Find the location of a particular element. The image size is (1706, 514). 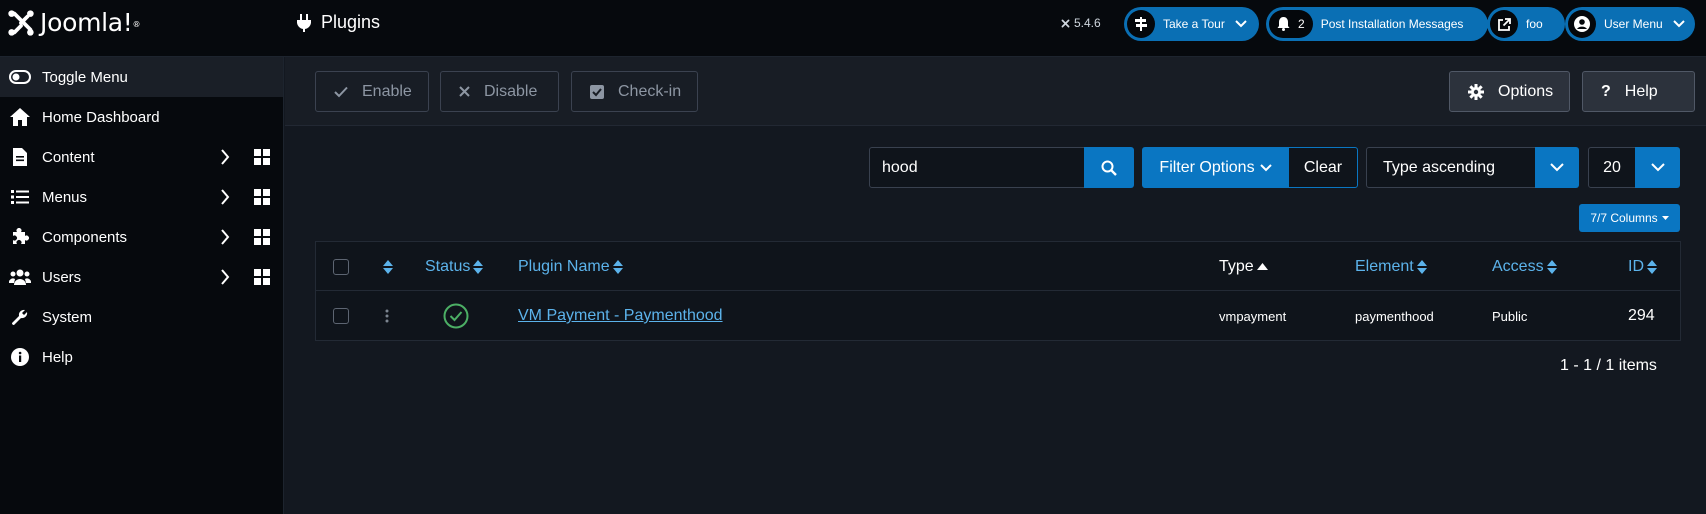

pagination-summary: 1 - 1 / 1 items is located at coordinates (1608, 365).